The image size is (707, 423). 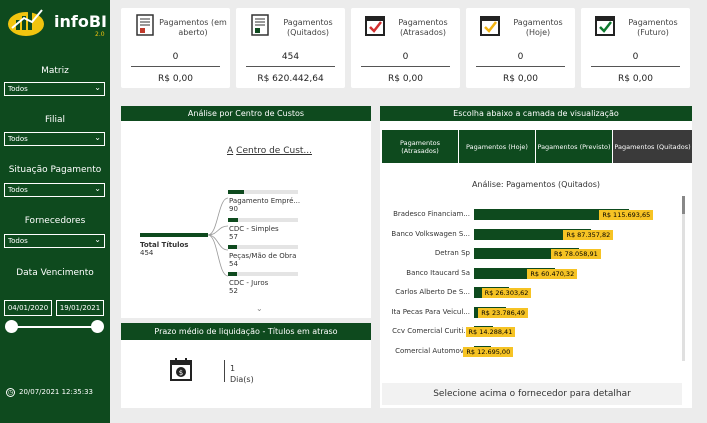 I want to click on tree-root-value: 454, so click(x=147, y=253).